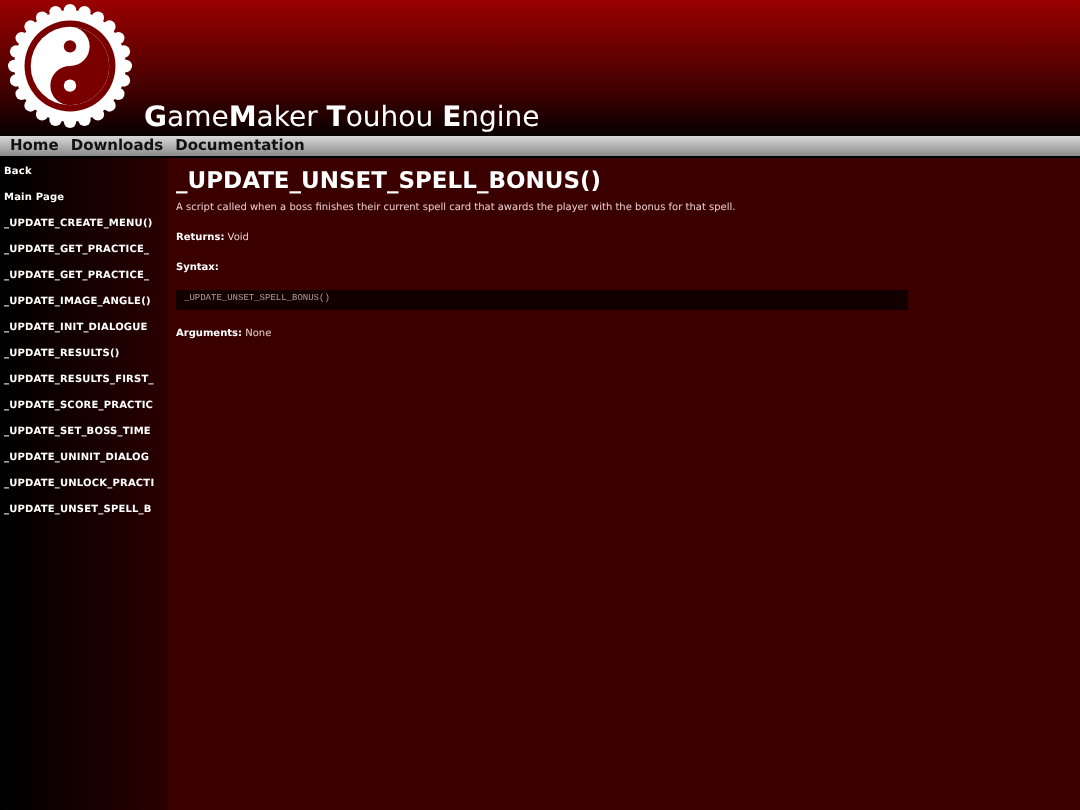  What do you see at coordinates (388, 180) in the screenshot?
I see `page-heading: _UPDATE_UNSET_SPELL_BONUS()` at bounding box center [388, 180].